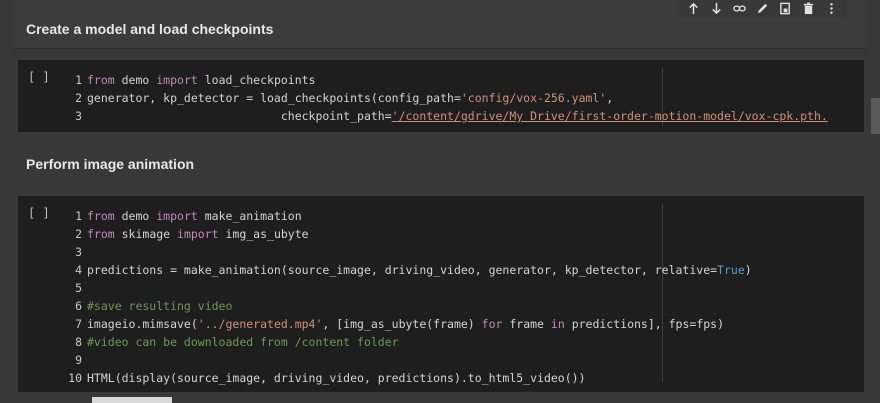 This screenshot has height=403, width=880. I want to click on line-number: 10, so click(75, 378).